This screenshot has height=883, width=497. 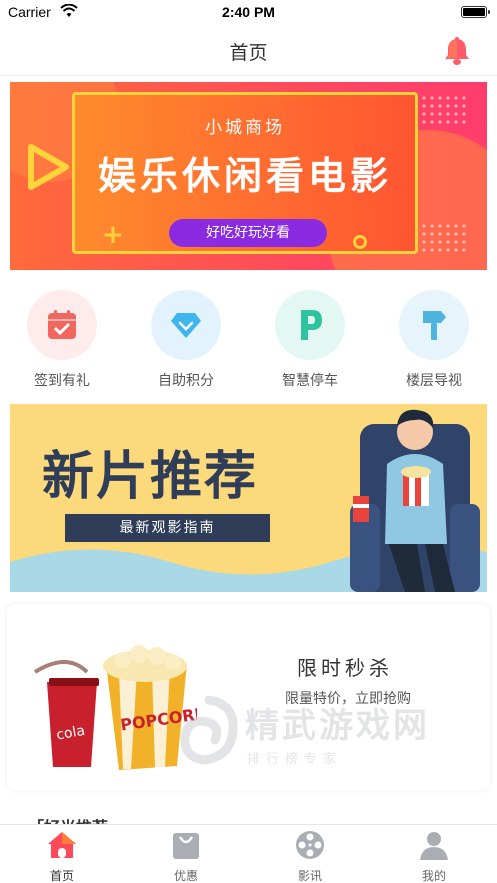 What do you see at coordinates (62, 325) in the screenshot?
I see `calendar-check-icon` at bounding box center [62, 325].